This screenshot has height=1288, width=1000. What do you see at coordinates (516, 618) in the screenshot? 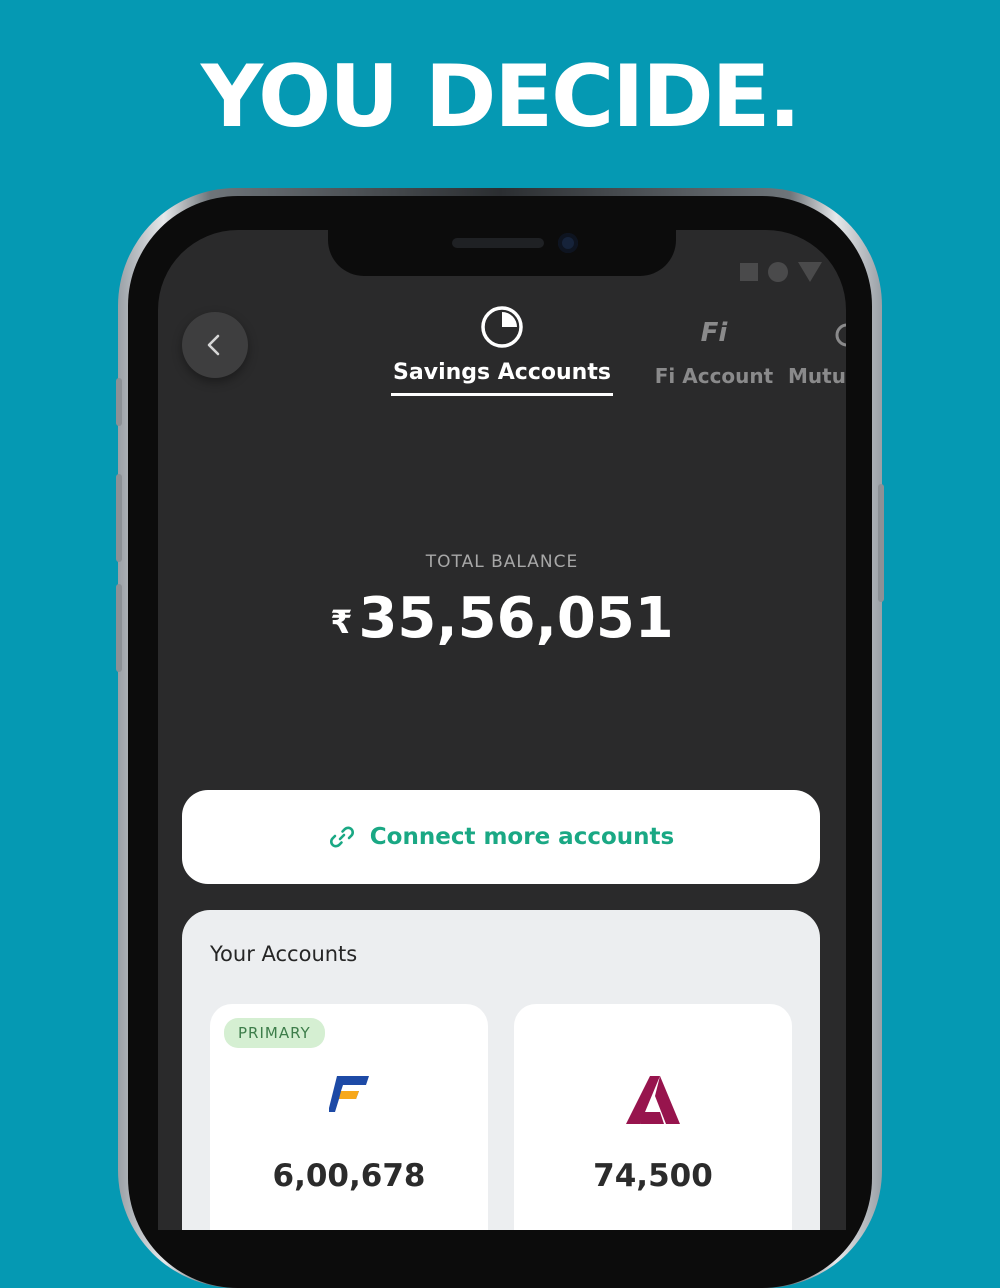
I see `balance-value: 35,56,051` at bounding box center [516, 618].